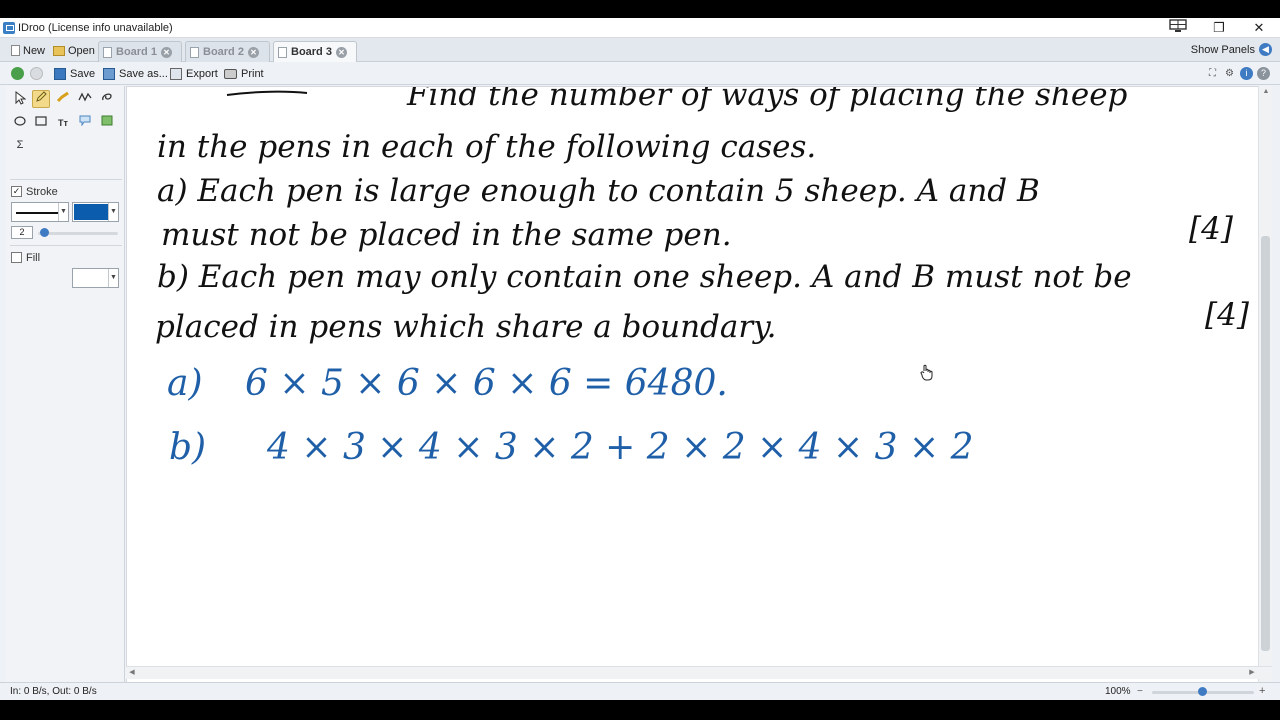 Image resolution: width=1280 pixels, height=720 pixels. What do you see at coordinates (1259, 28) in the screenshot?
I see `close-button: ✕` at bounding box center [1259, 28].